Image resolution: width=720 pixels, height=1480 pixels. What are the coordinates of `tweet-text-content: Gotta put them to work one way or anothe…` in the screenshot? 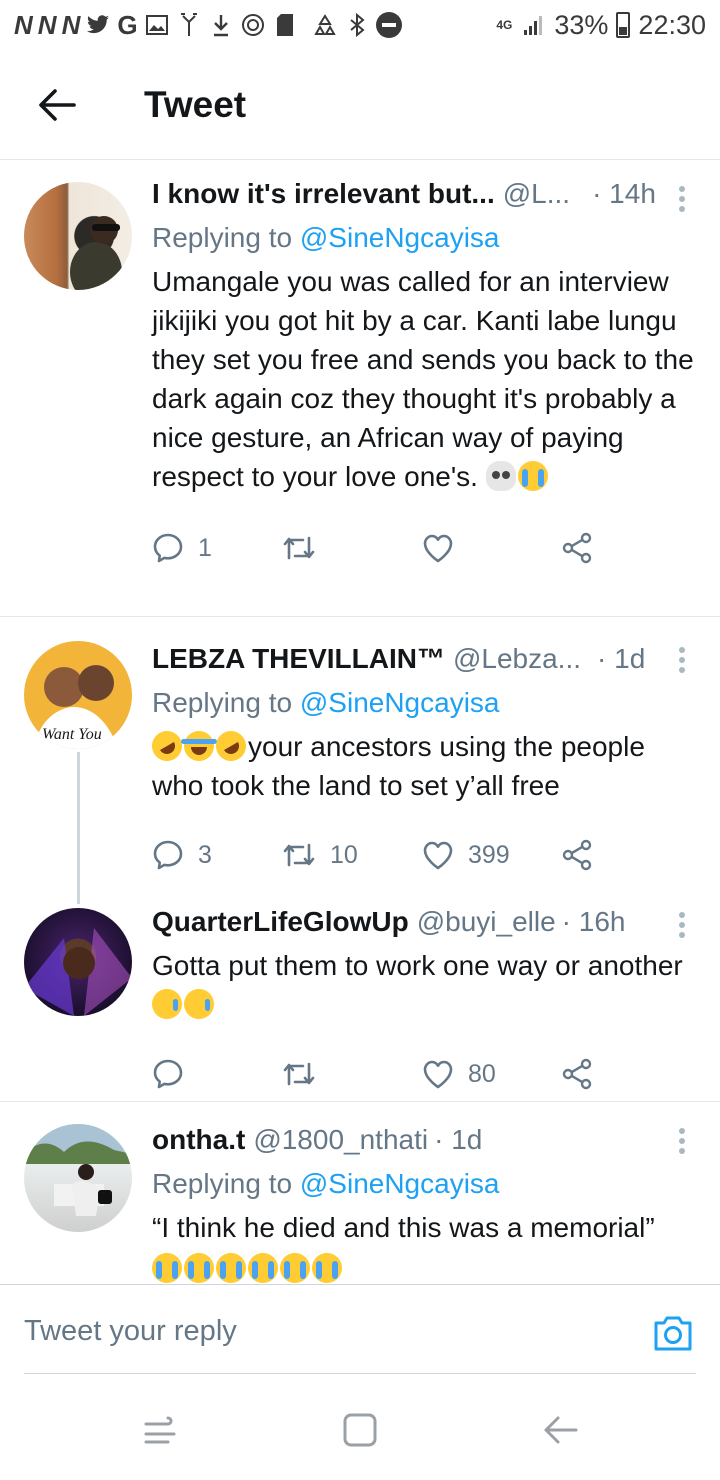 It's located at (417, 965).